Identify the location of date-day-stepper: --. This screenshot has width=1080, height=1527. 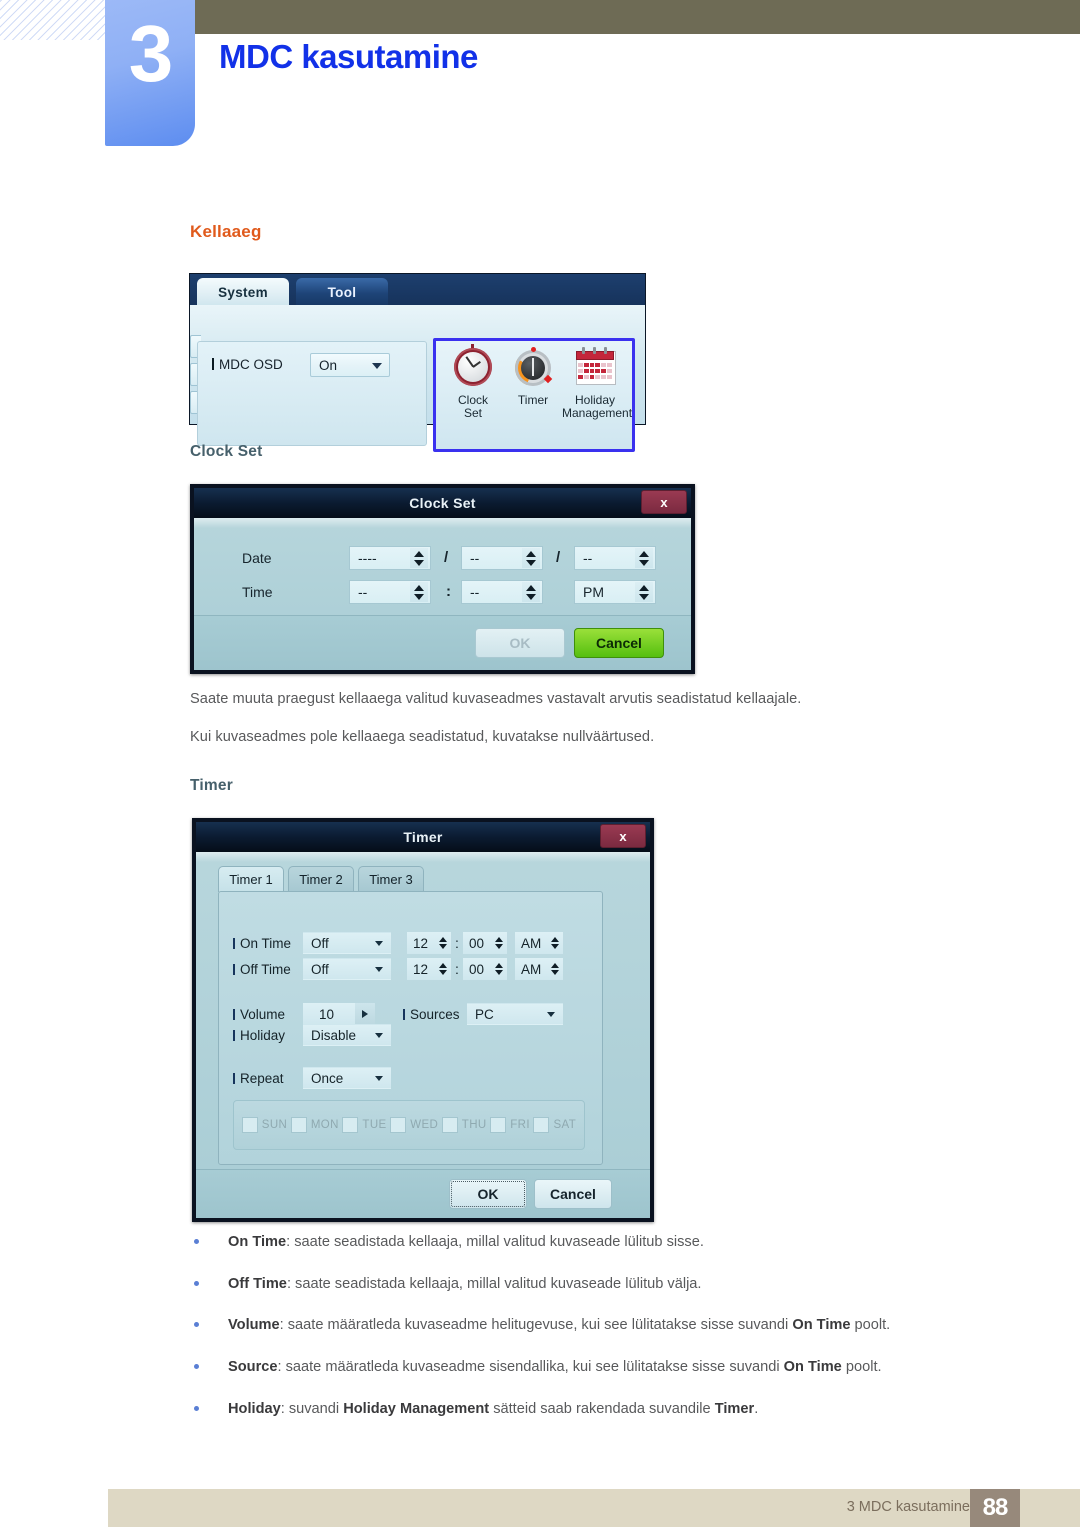
(615, 558).